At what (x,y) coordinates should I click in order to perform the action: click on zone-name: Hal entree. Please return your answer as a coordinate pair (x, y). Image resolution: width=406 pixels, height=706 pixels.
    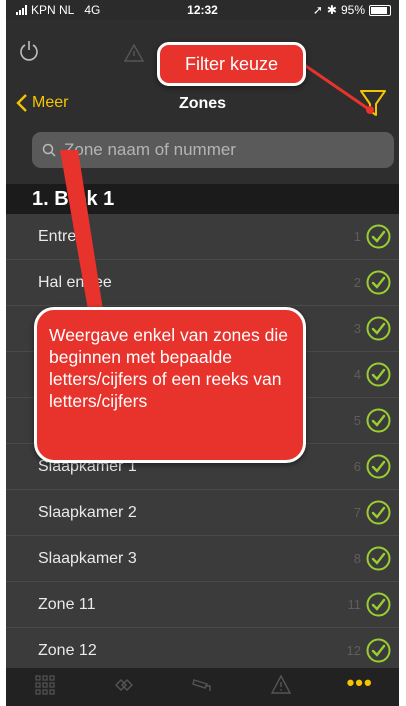
    Looking at the image, I should click on (75, 282).